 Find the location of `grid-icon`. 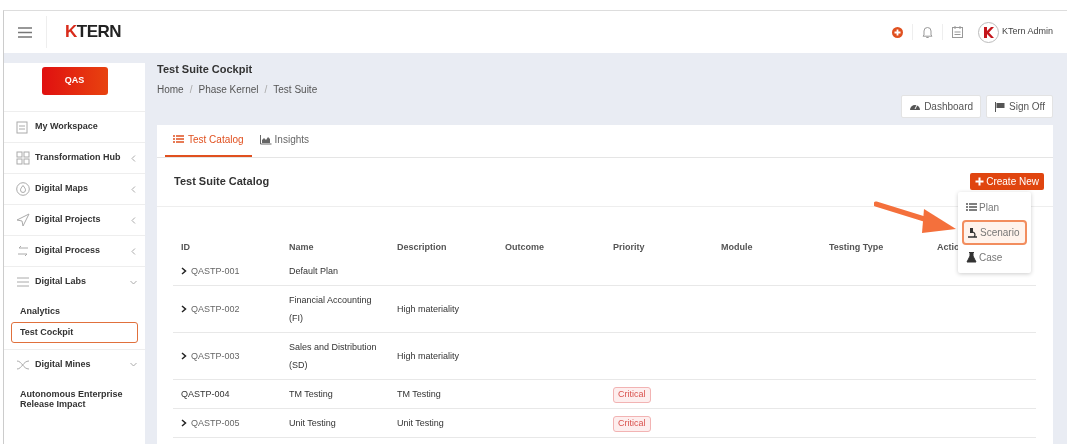

grid-icon is located at coordinates (23, 158).